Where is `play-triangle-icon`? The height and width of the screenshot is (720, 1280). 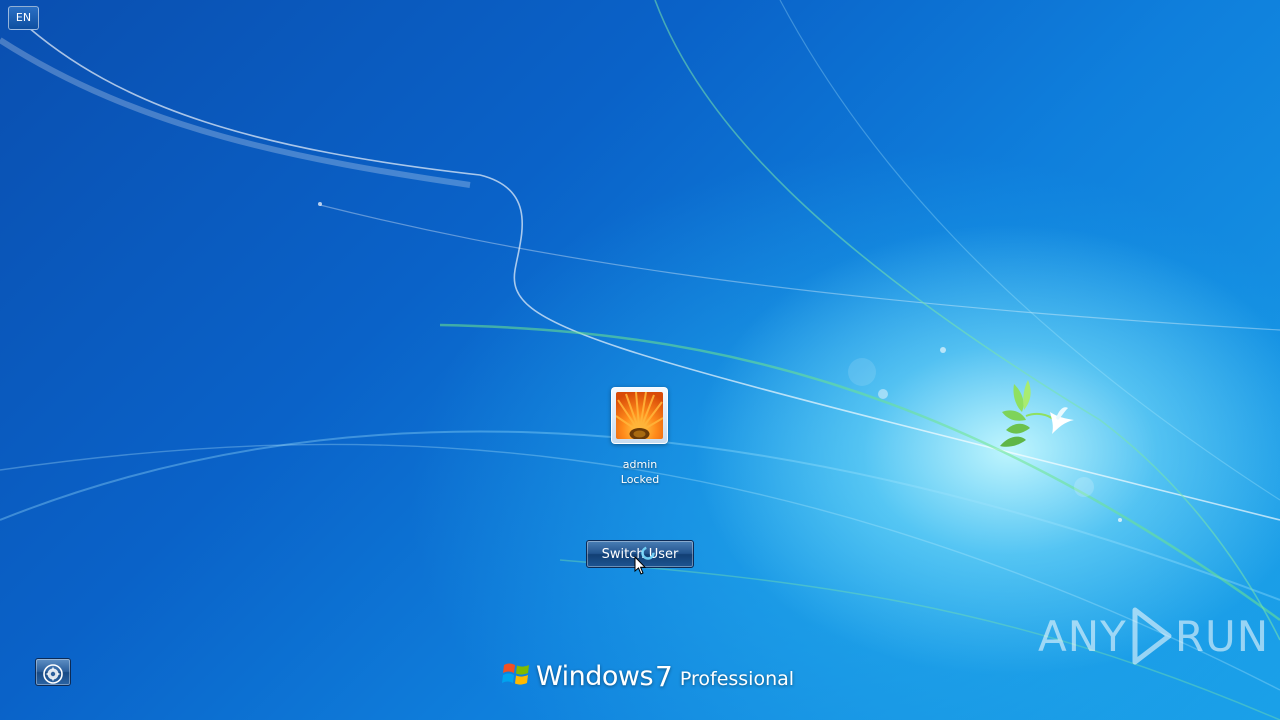
play-triangle-icon is located at coordinates (1152, 636).